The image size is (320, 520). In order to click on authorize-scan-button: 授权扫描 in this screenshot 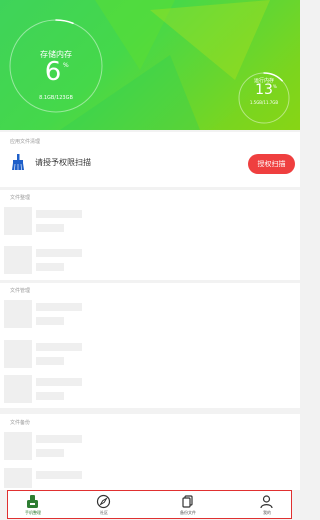, I will do `click(271, 164)`.